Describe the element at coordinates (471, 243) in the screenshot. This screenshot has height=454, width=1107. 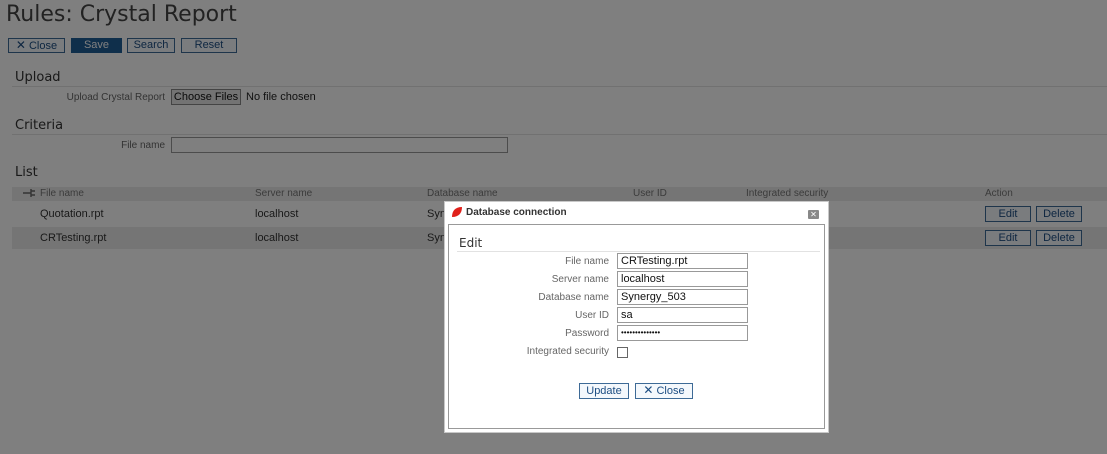
I see `edit-section-title: Edit` at that location.